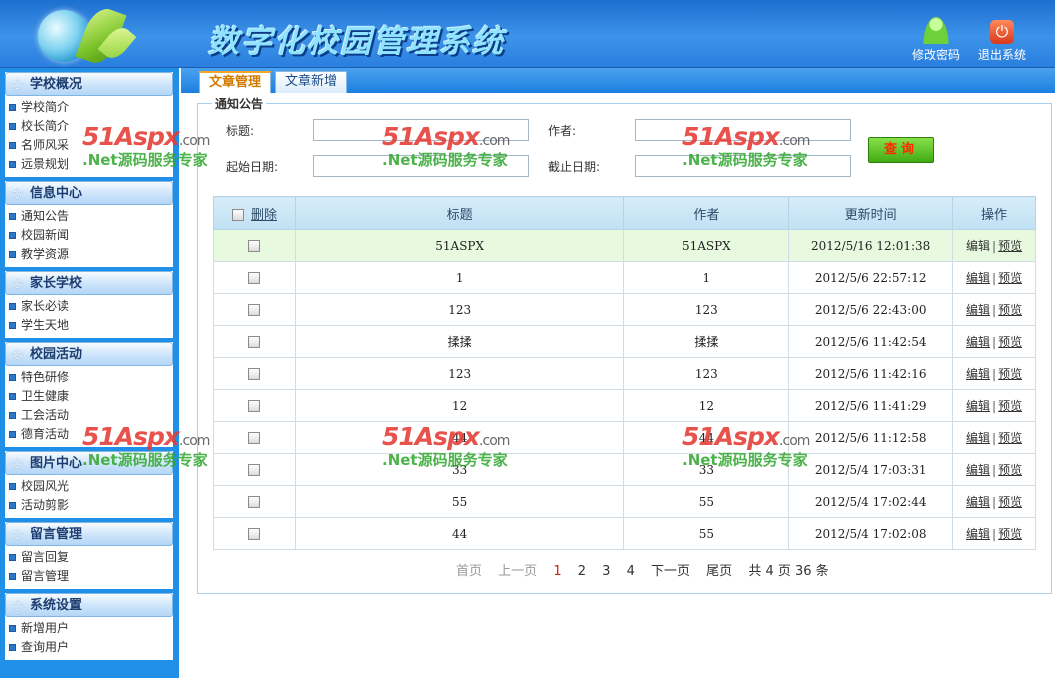 This screenshot has height=690, width=1055. What do you see at coordinates (719, 571) in the screenshot?
I see `last-page-link: 尾页` at bounding box center [719, 571].